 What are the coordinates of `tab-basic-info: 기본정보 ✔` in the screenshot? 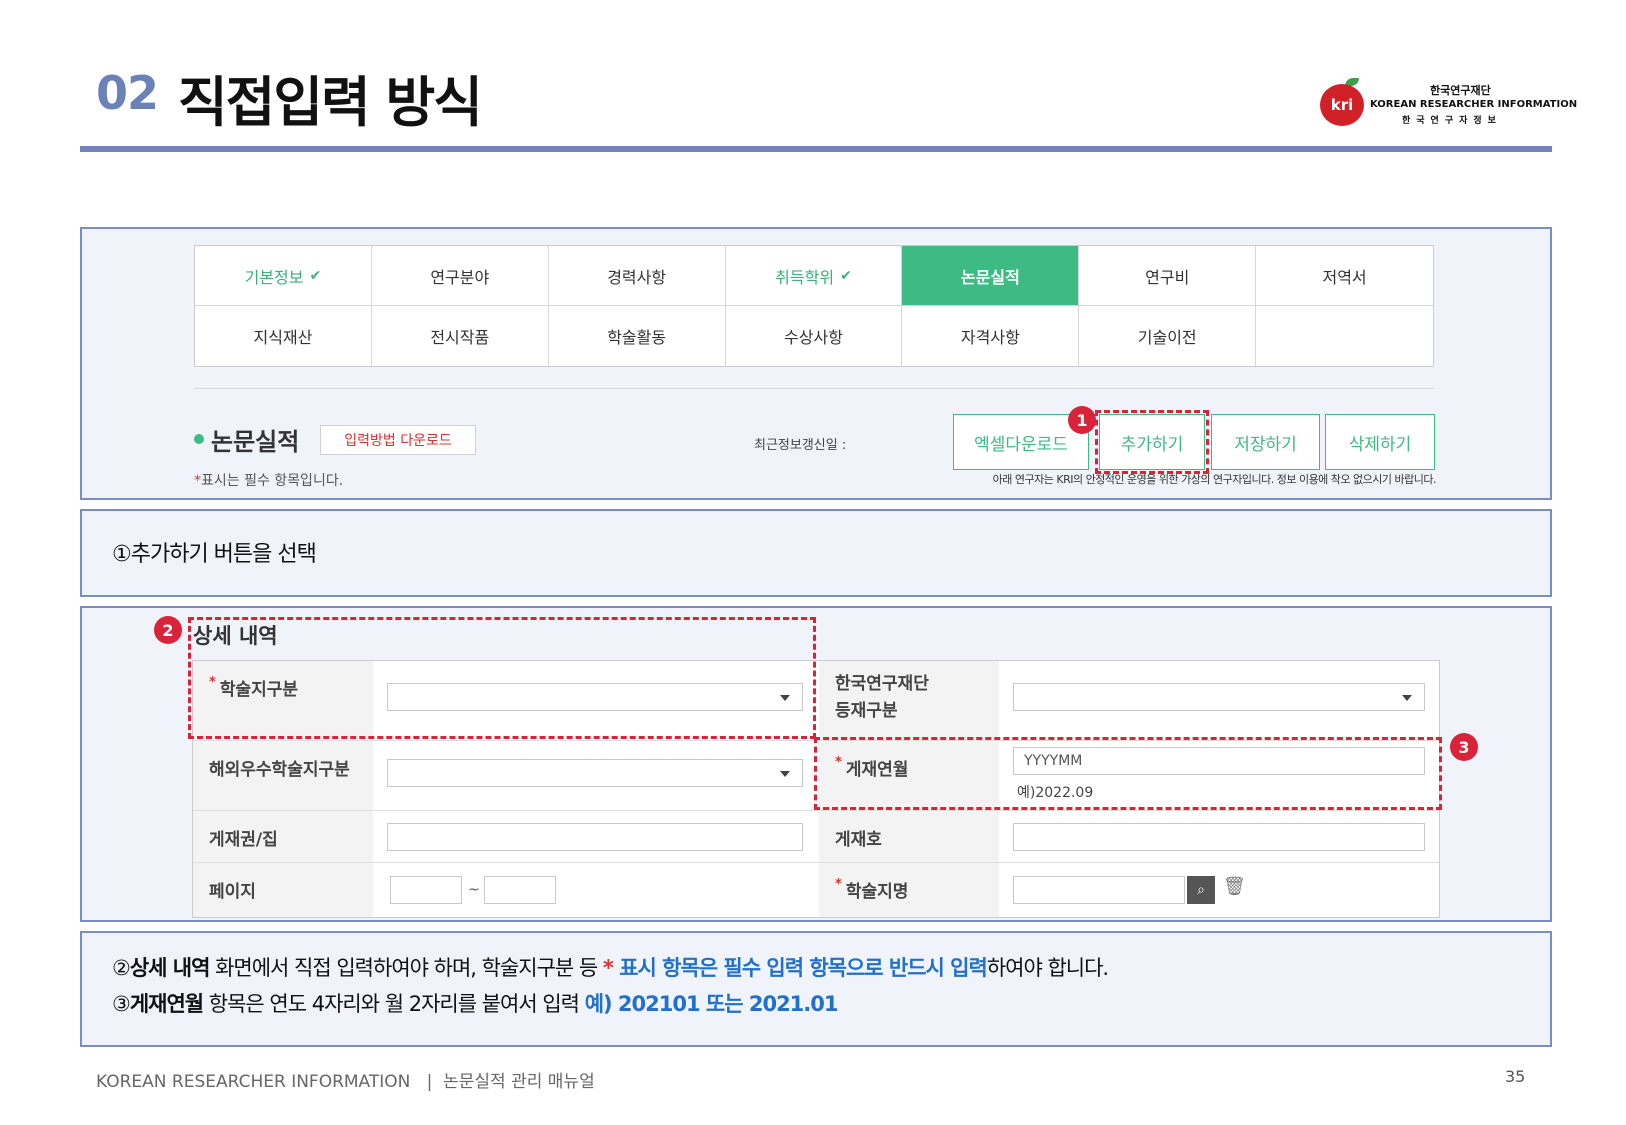 It's located at (283, 276).